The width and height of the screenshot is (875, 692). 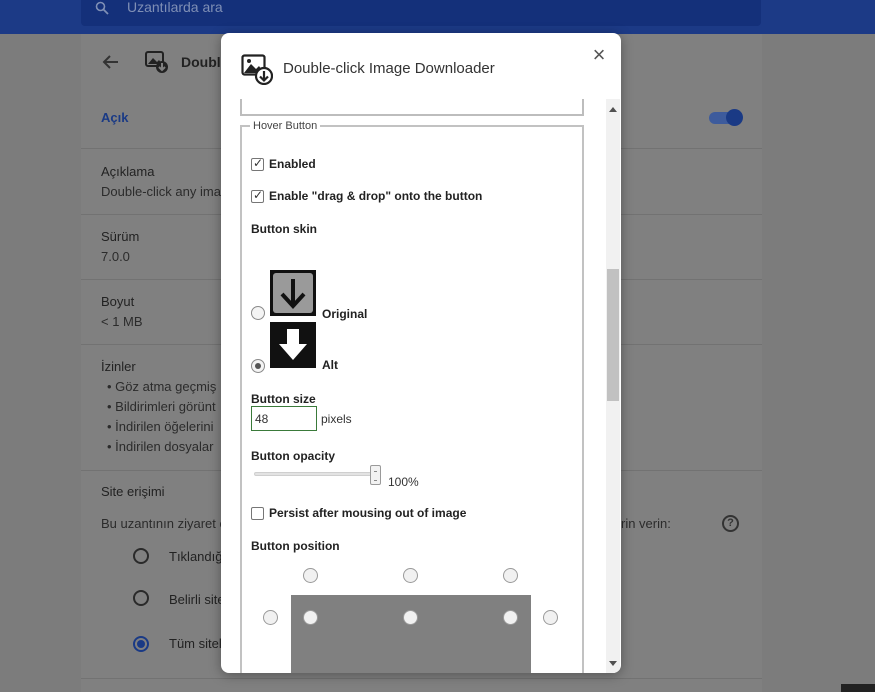 What do you see at coordinates (196, 556) in the screenshot?
I see `site-access-option: Tıklandığ` at bounding box center [196, 556].